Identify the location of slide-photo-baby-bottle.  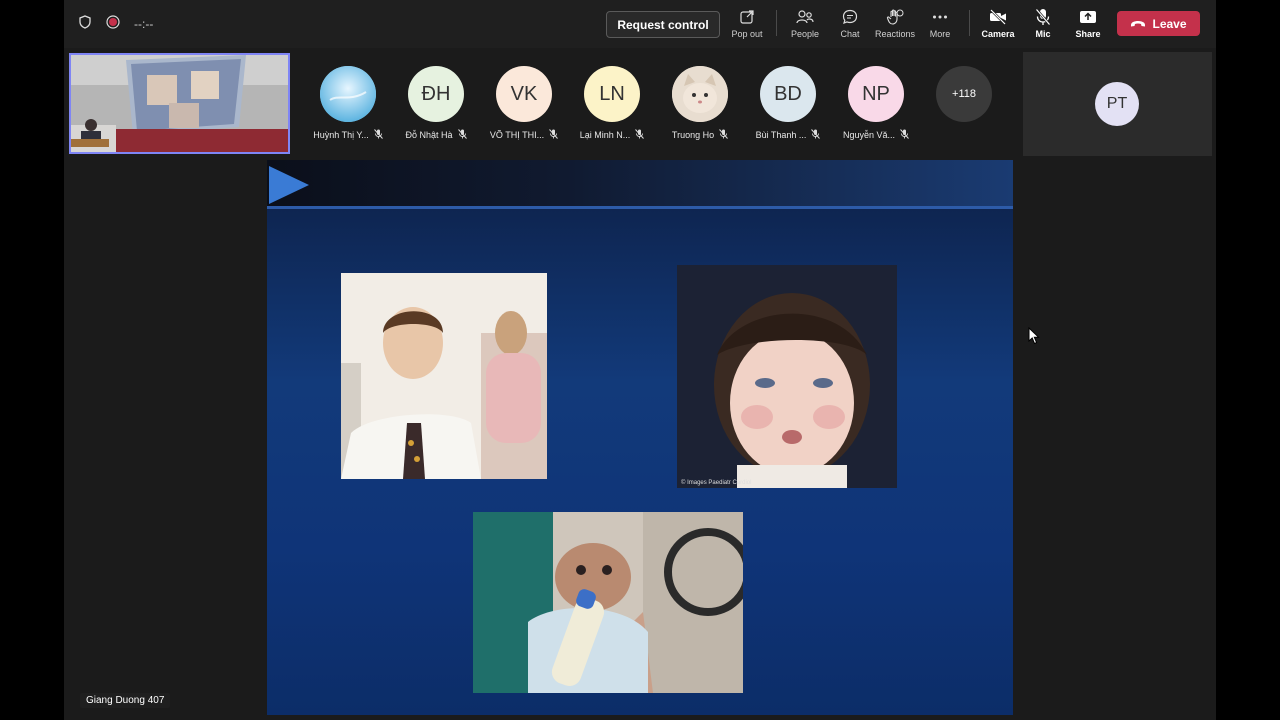
(608, 602).